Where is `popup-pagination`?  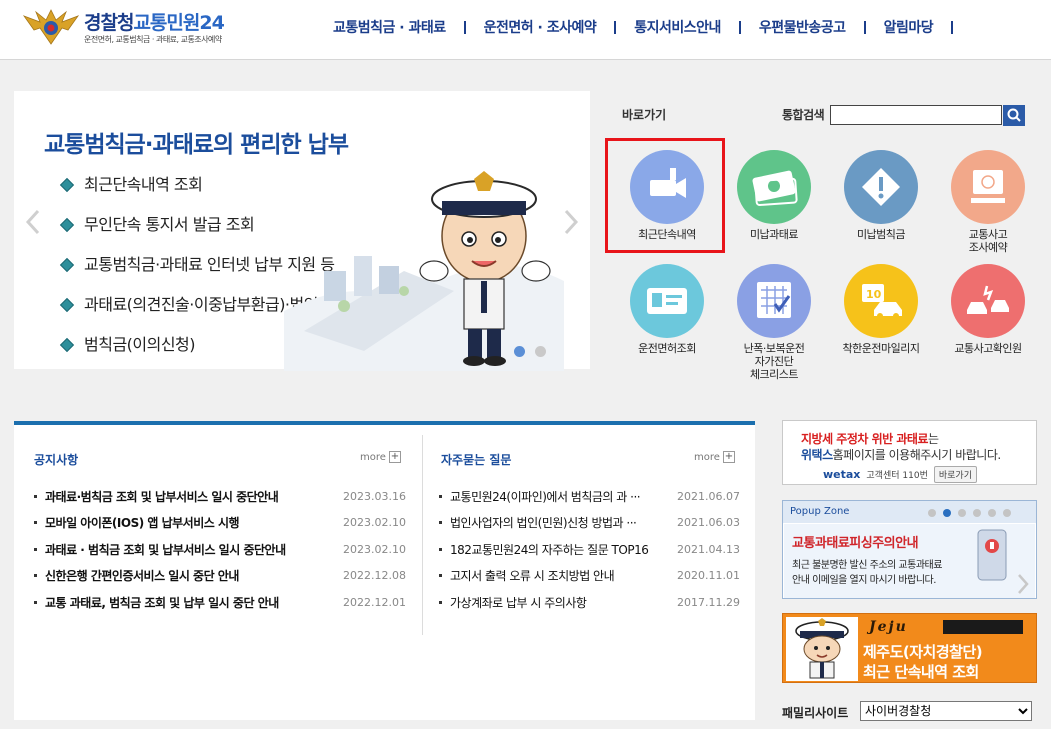 popup-pagination is located at coordinates (969, 513).